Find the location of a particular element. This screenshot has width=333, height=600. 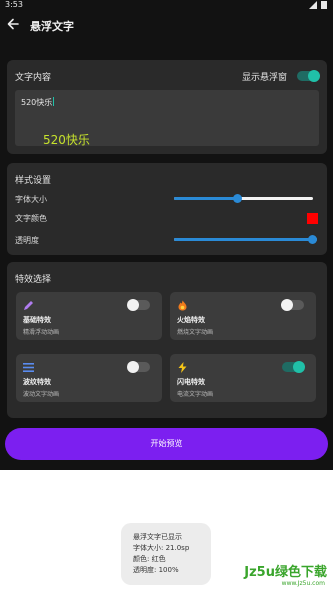

effect-desc: 精滑浮动动画 is located at coordinates (41, 332).